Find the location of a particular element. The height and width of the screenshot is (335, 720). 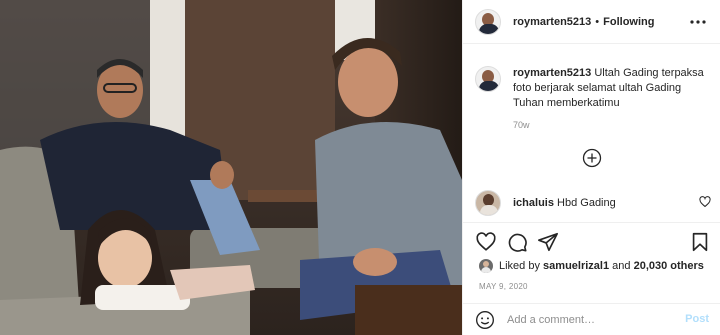

paper-plane-icon is located at coordinates (548, 242).